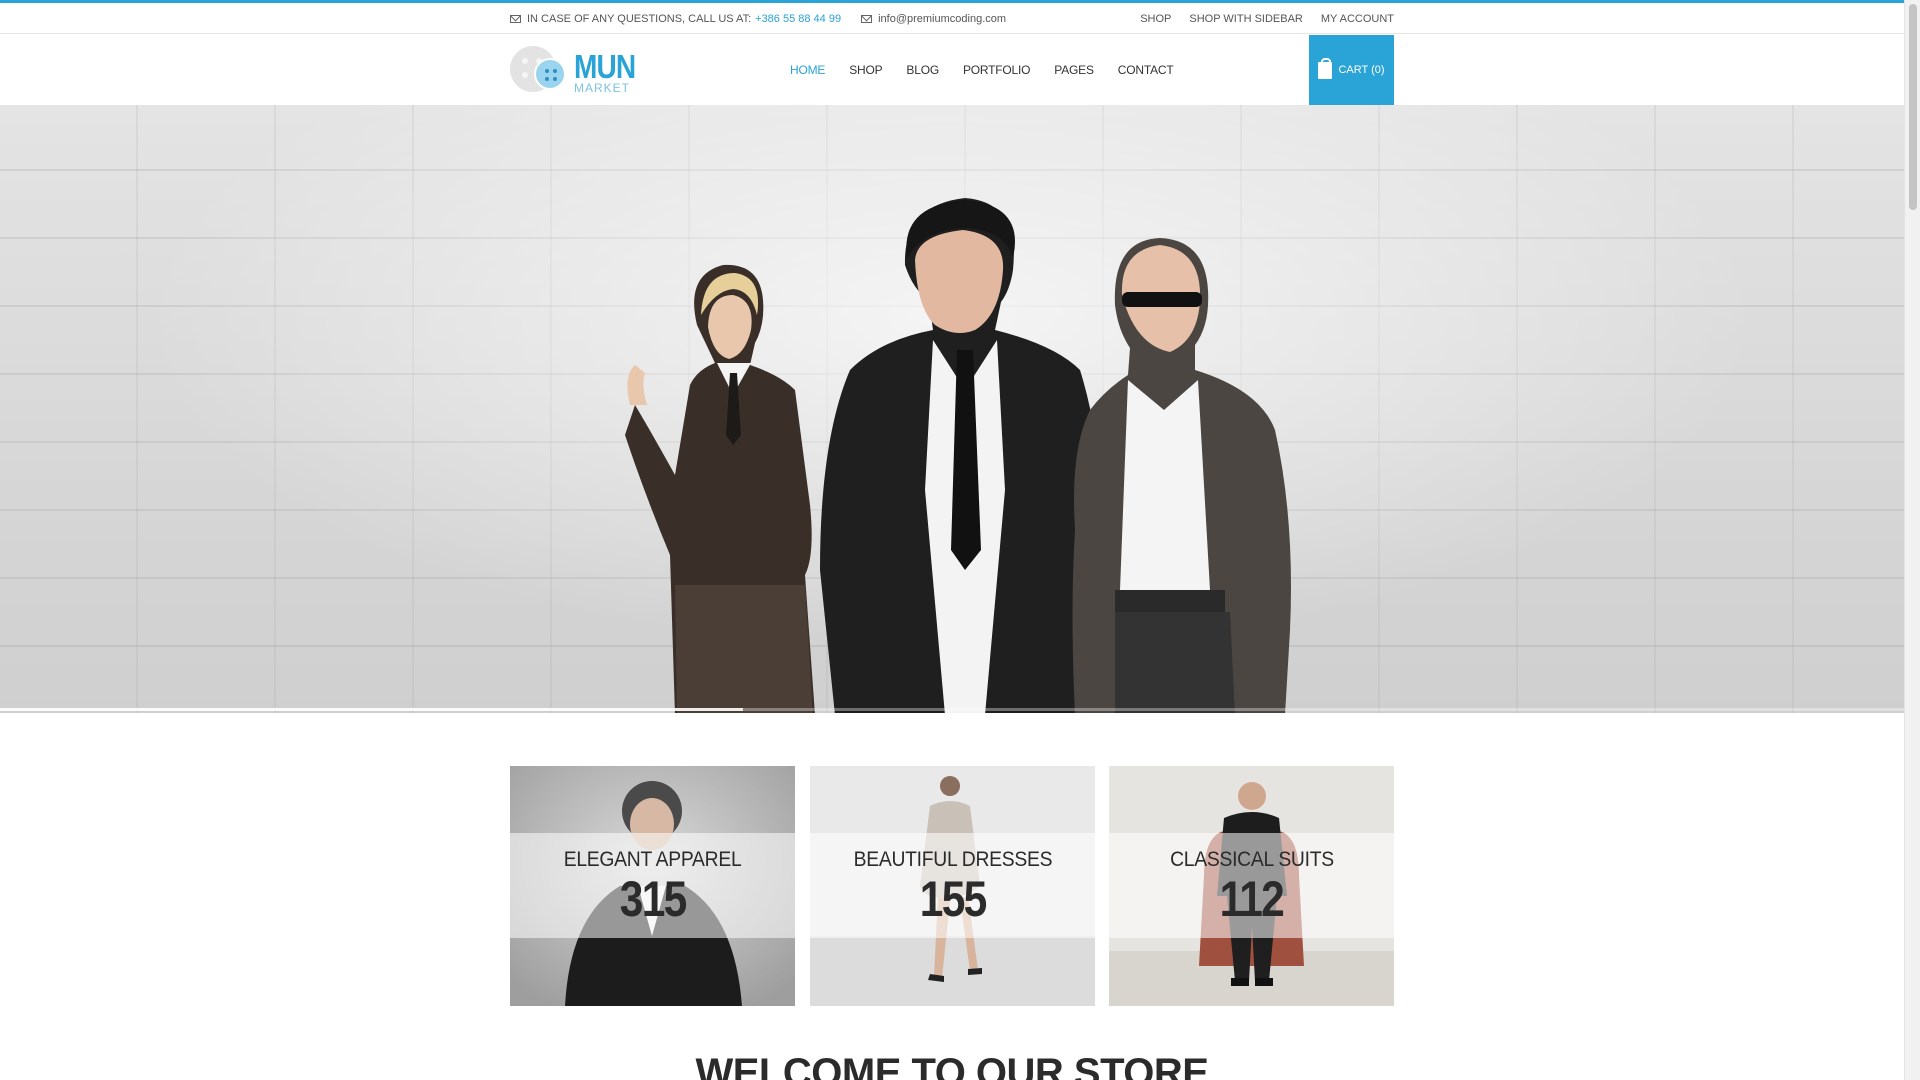 This screenshot has height=1080, width=1920. I want to click on logo-wordmark: MUN, so click(605, 66).